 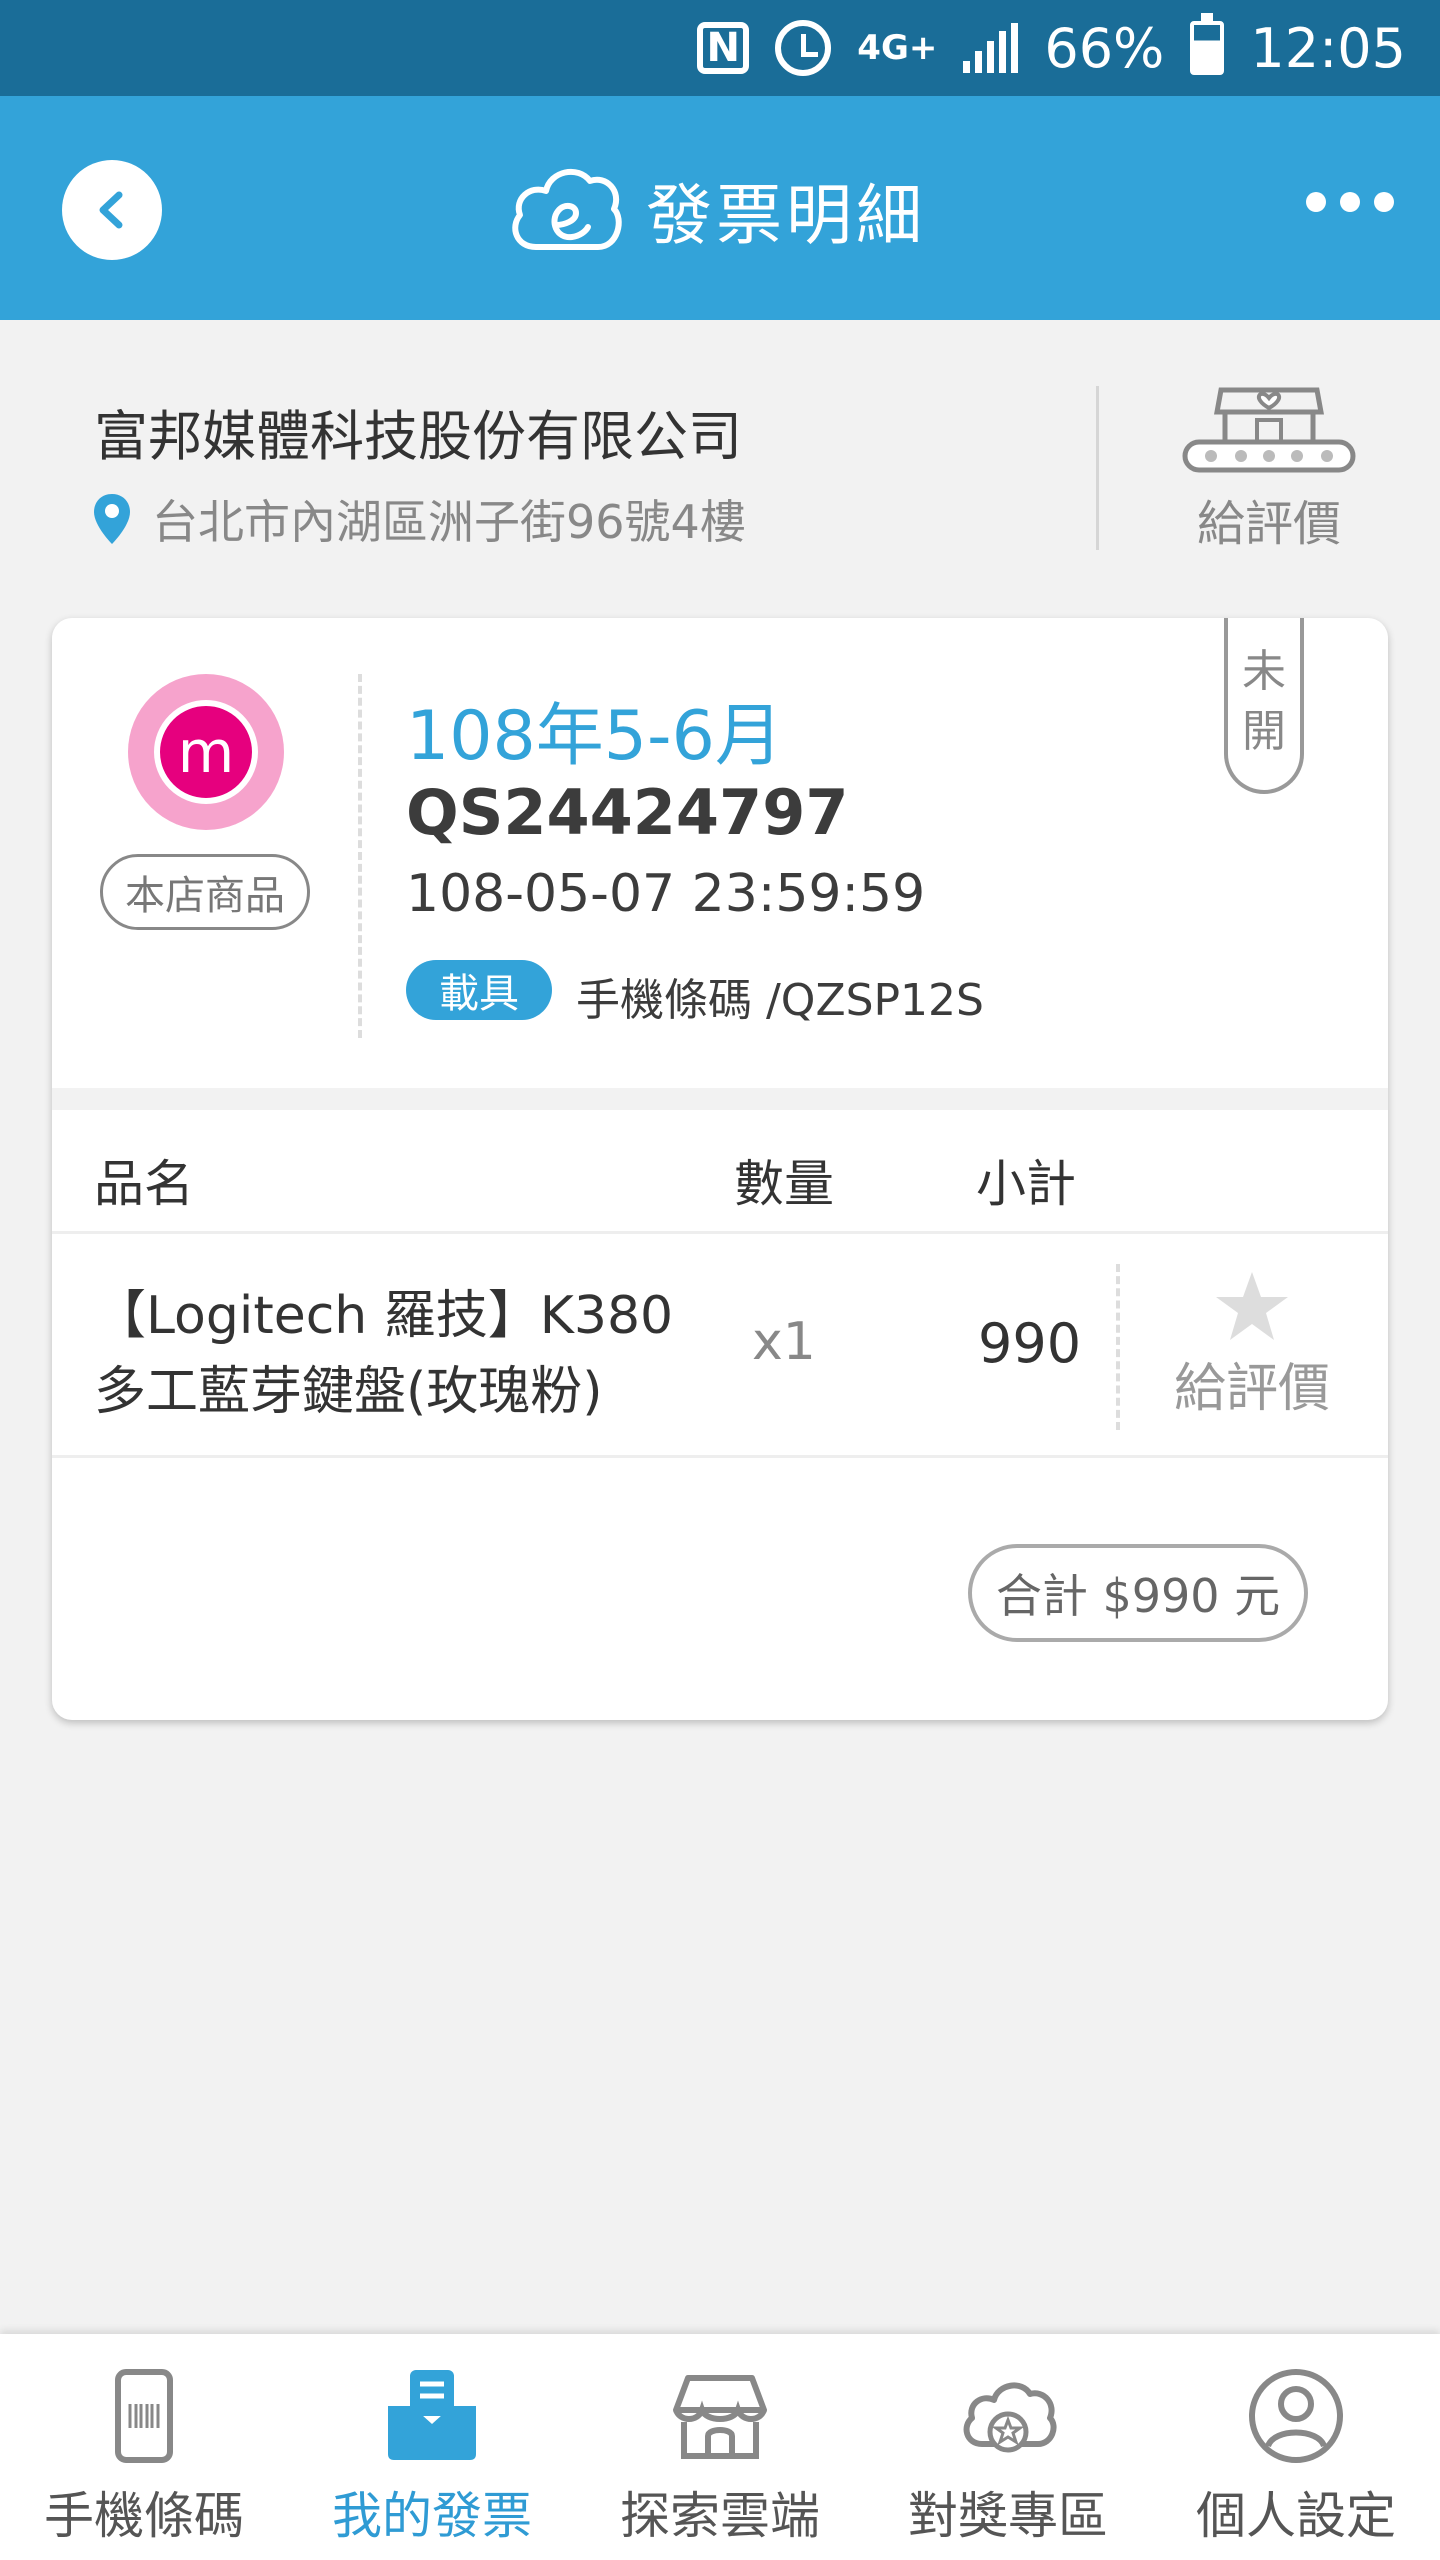 I want to click on chevron-left-icon, so click(x=111, y=210).